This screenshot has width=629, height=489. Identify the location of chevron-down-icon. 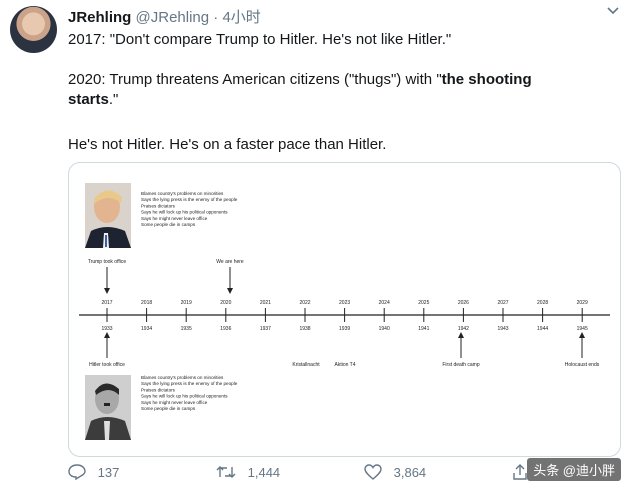
(613, 11).